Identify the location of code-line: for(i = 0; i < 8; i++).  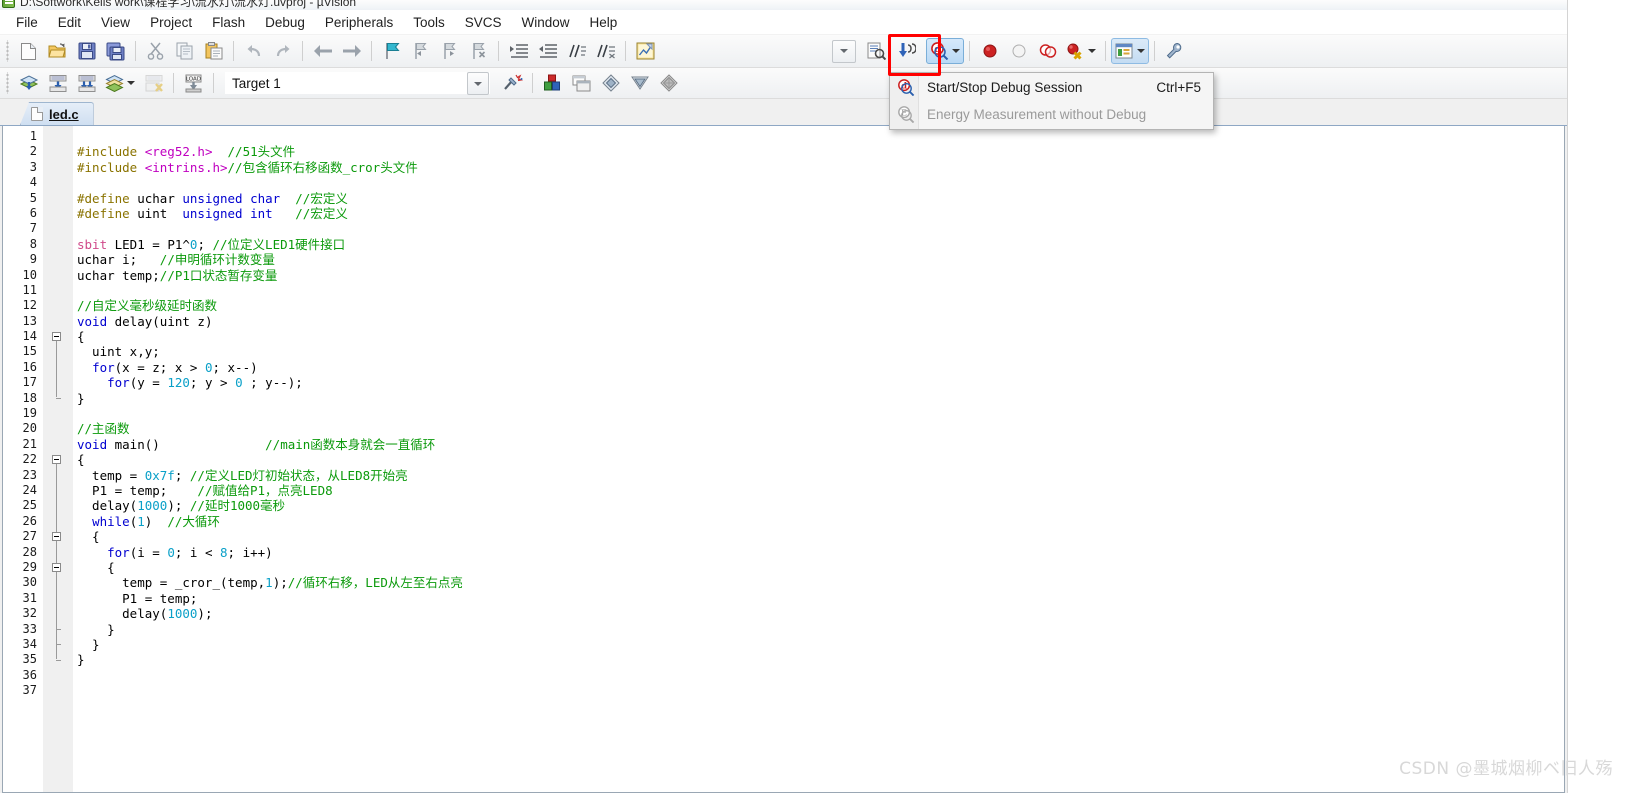
(820, 552).